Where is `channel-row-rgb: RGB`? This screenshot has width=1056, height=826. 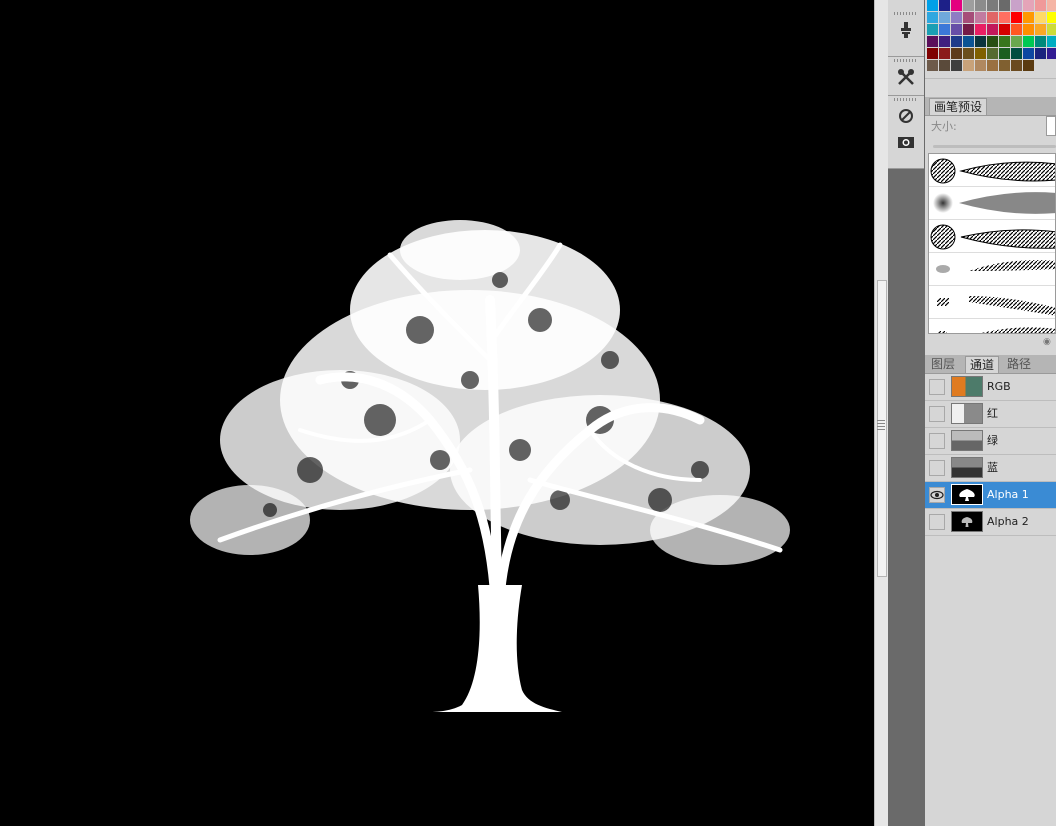 channel-row-rgb: RGB is located at coordinates (990, 387).